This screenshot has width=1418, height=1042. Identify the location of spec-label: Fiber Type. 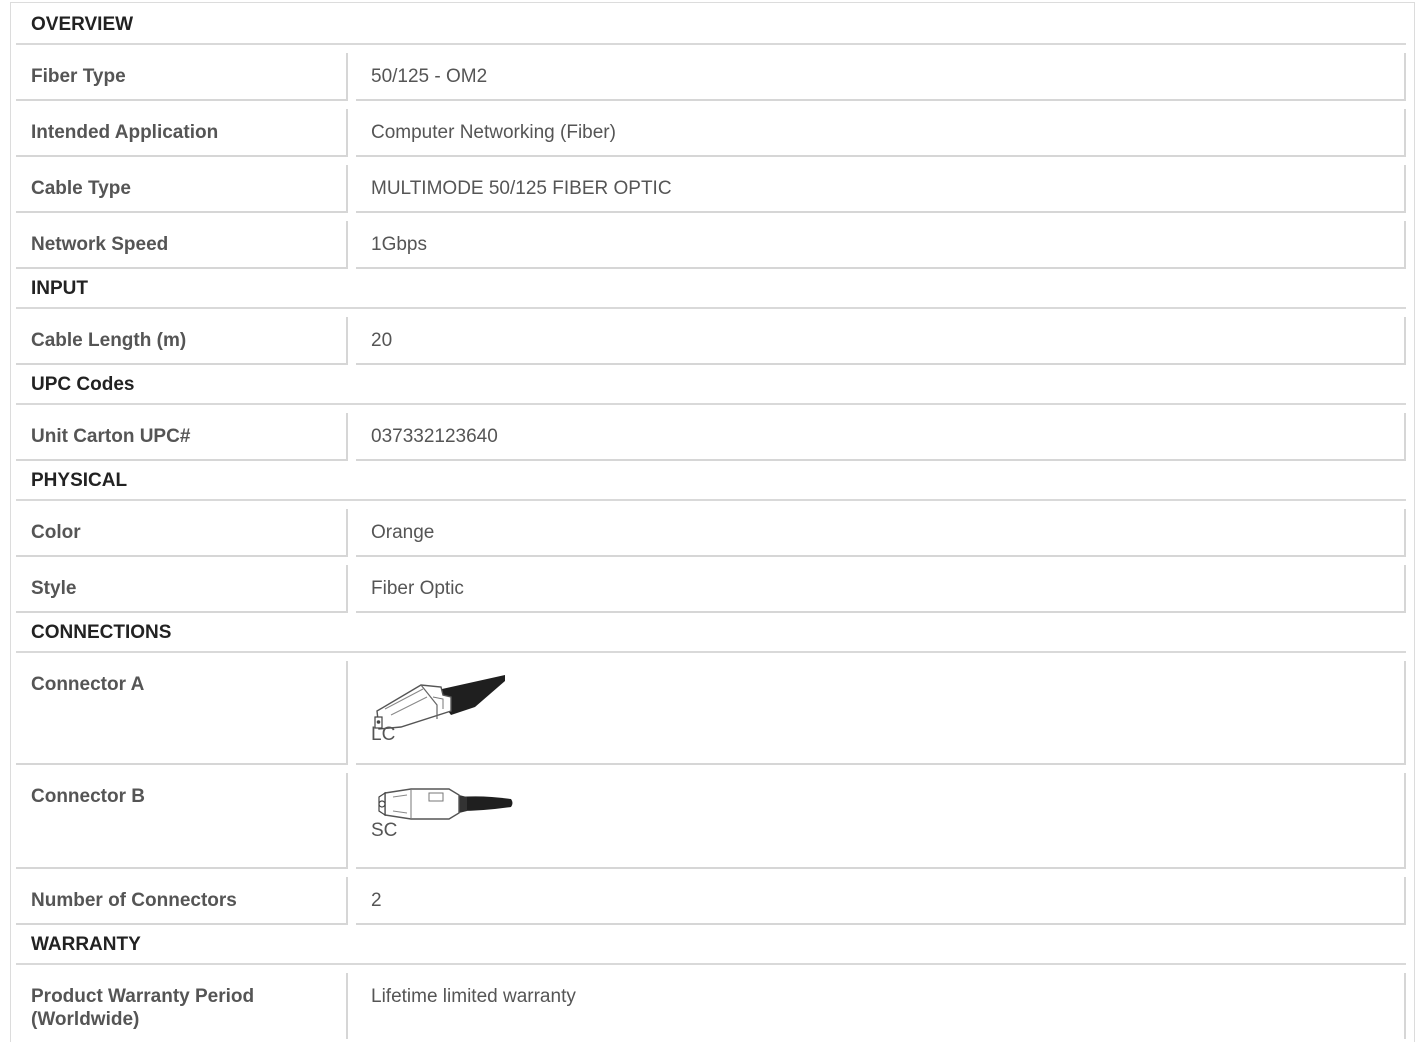
(182, 77).